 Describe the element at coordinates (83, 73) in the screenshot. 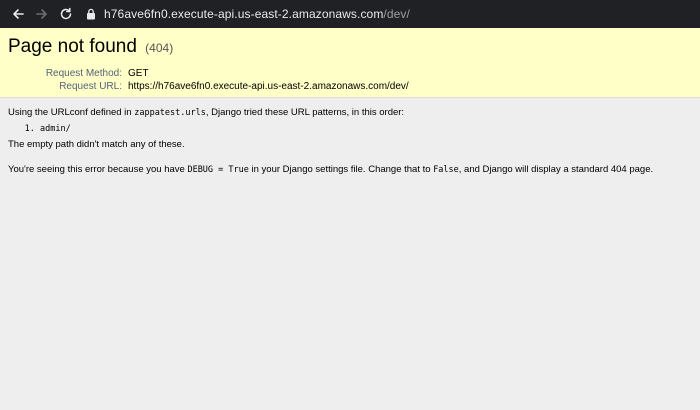

I see `request-method-label: Request Method:` at that location.